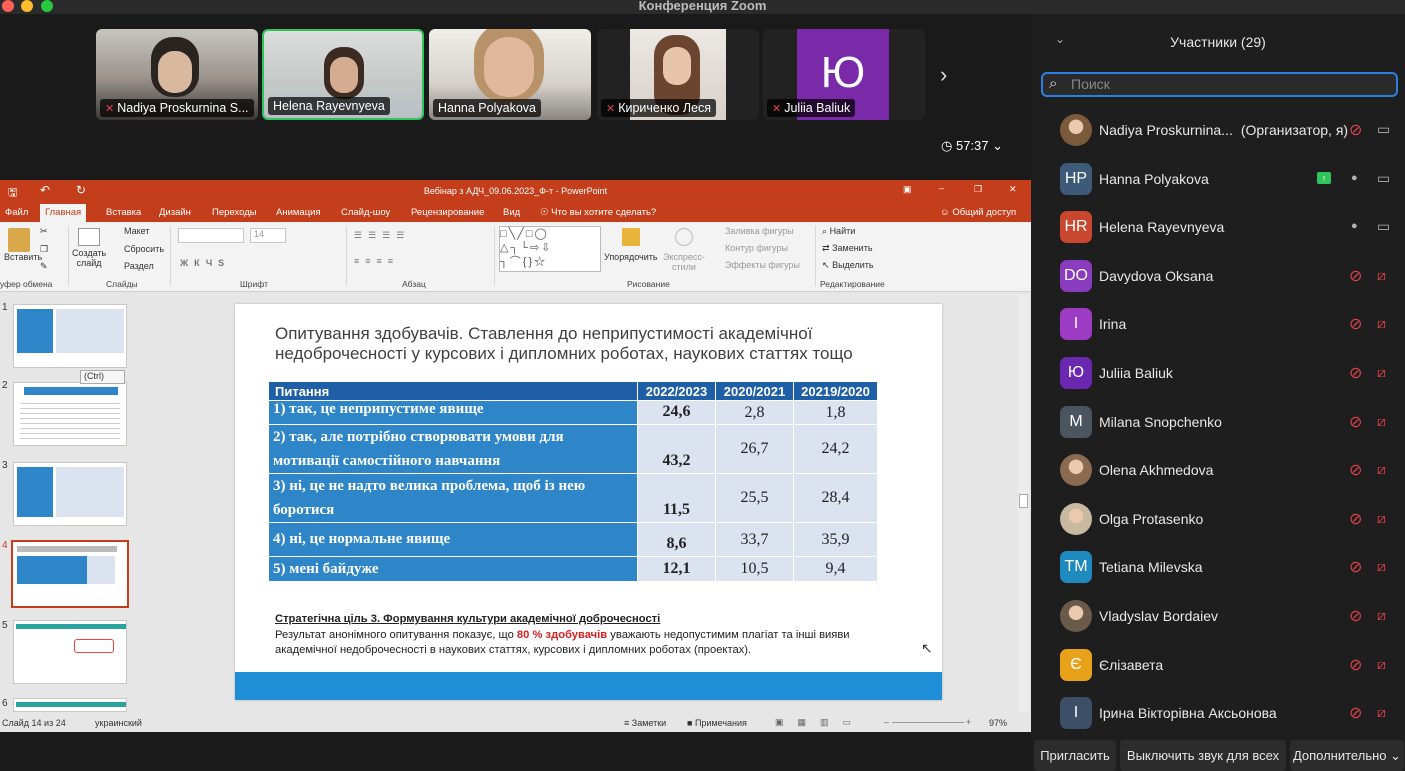  What do you see at coordinates (44, 231) in the screenshot?
I see `cut-icon: ✂` at bounding box center [44, 231].